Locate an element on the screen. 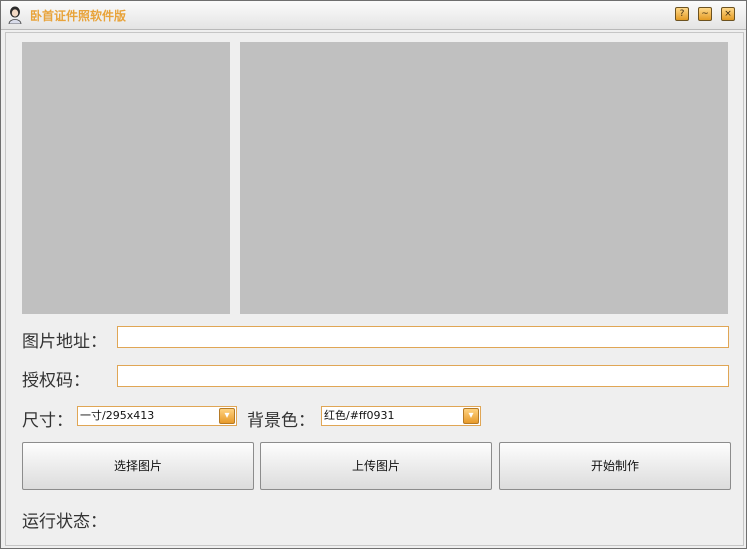 The width and height of the screenshot is (747, 549). help-icon: ? is located at coordinates (682, 14).